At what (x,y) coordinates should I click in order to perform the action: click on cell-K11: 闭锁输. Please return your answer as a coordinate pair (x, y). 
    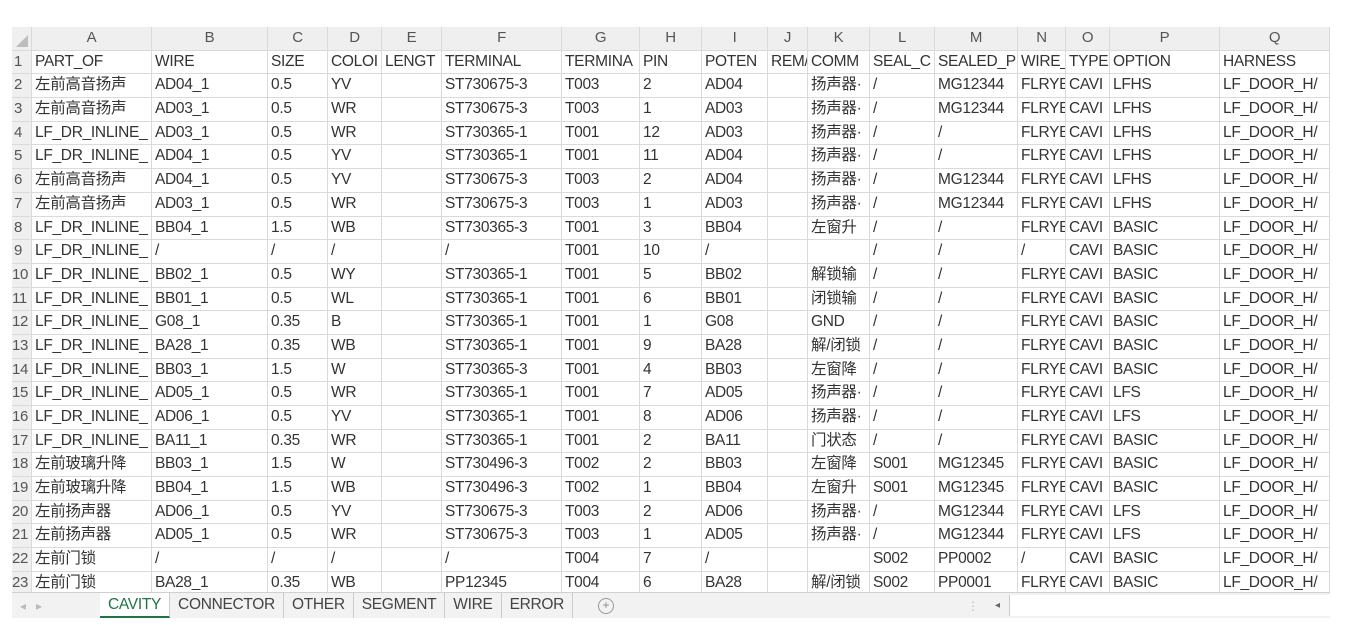
    Looking at the image, I should click on (839, 299).